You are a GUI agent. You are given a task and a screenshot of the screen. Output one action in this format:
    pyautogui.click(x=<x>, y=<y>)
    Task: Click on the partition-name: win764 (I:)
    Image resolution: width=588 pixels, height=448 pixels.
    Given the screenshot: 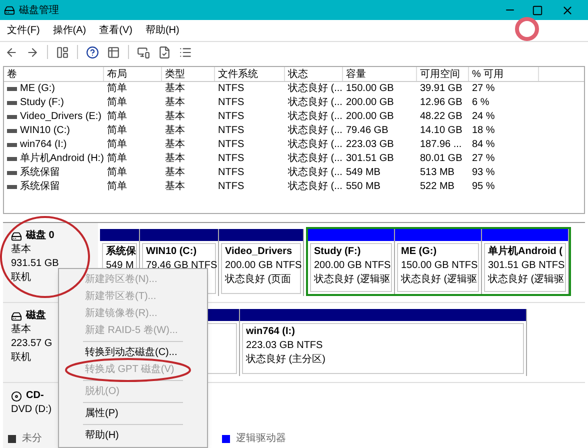 What is the action you would take?
    pyautogui.click(x=270, y=331)
    